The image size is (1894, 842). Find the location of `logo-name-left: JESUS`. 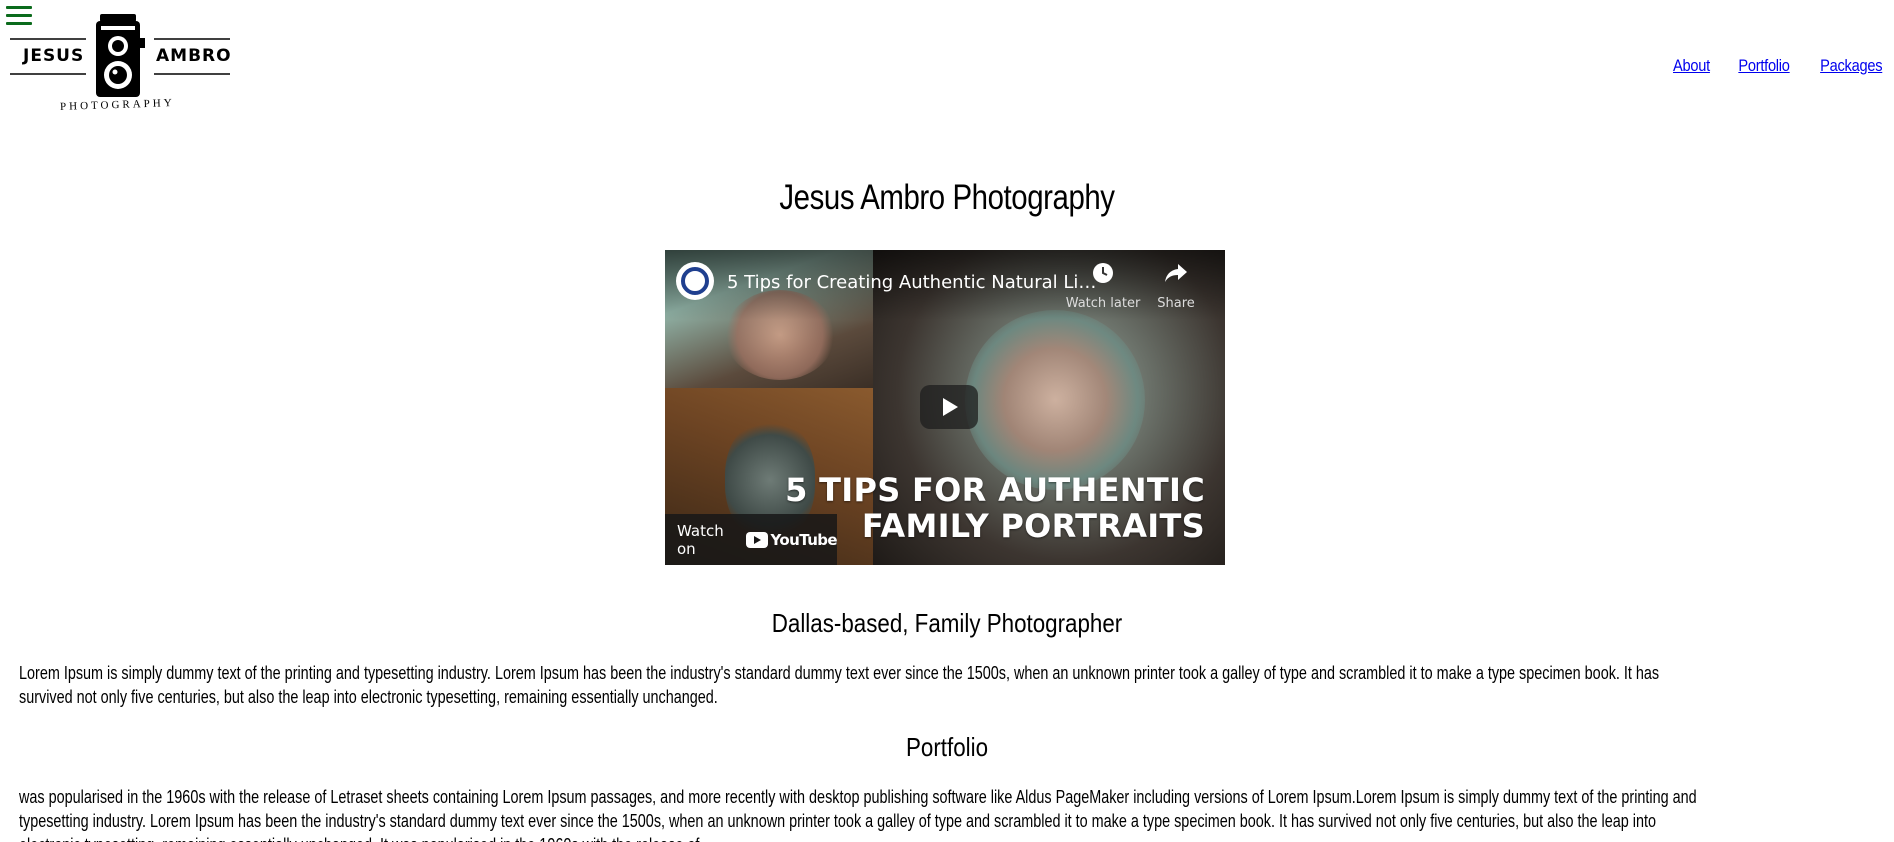

logo-name-left: JESUS is located at coordinates (54, 56).